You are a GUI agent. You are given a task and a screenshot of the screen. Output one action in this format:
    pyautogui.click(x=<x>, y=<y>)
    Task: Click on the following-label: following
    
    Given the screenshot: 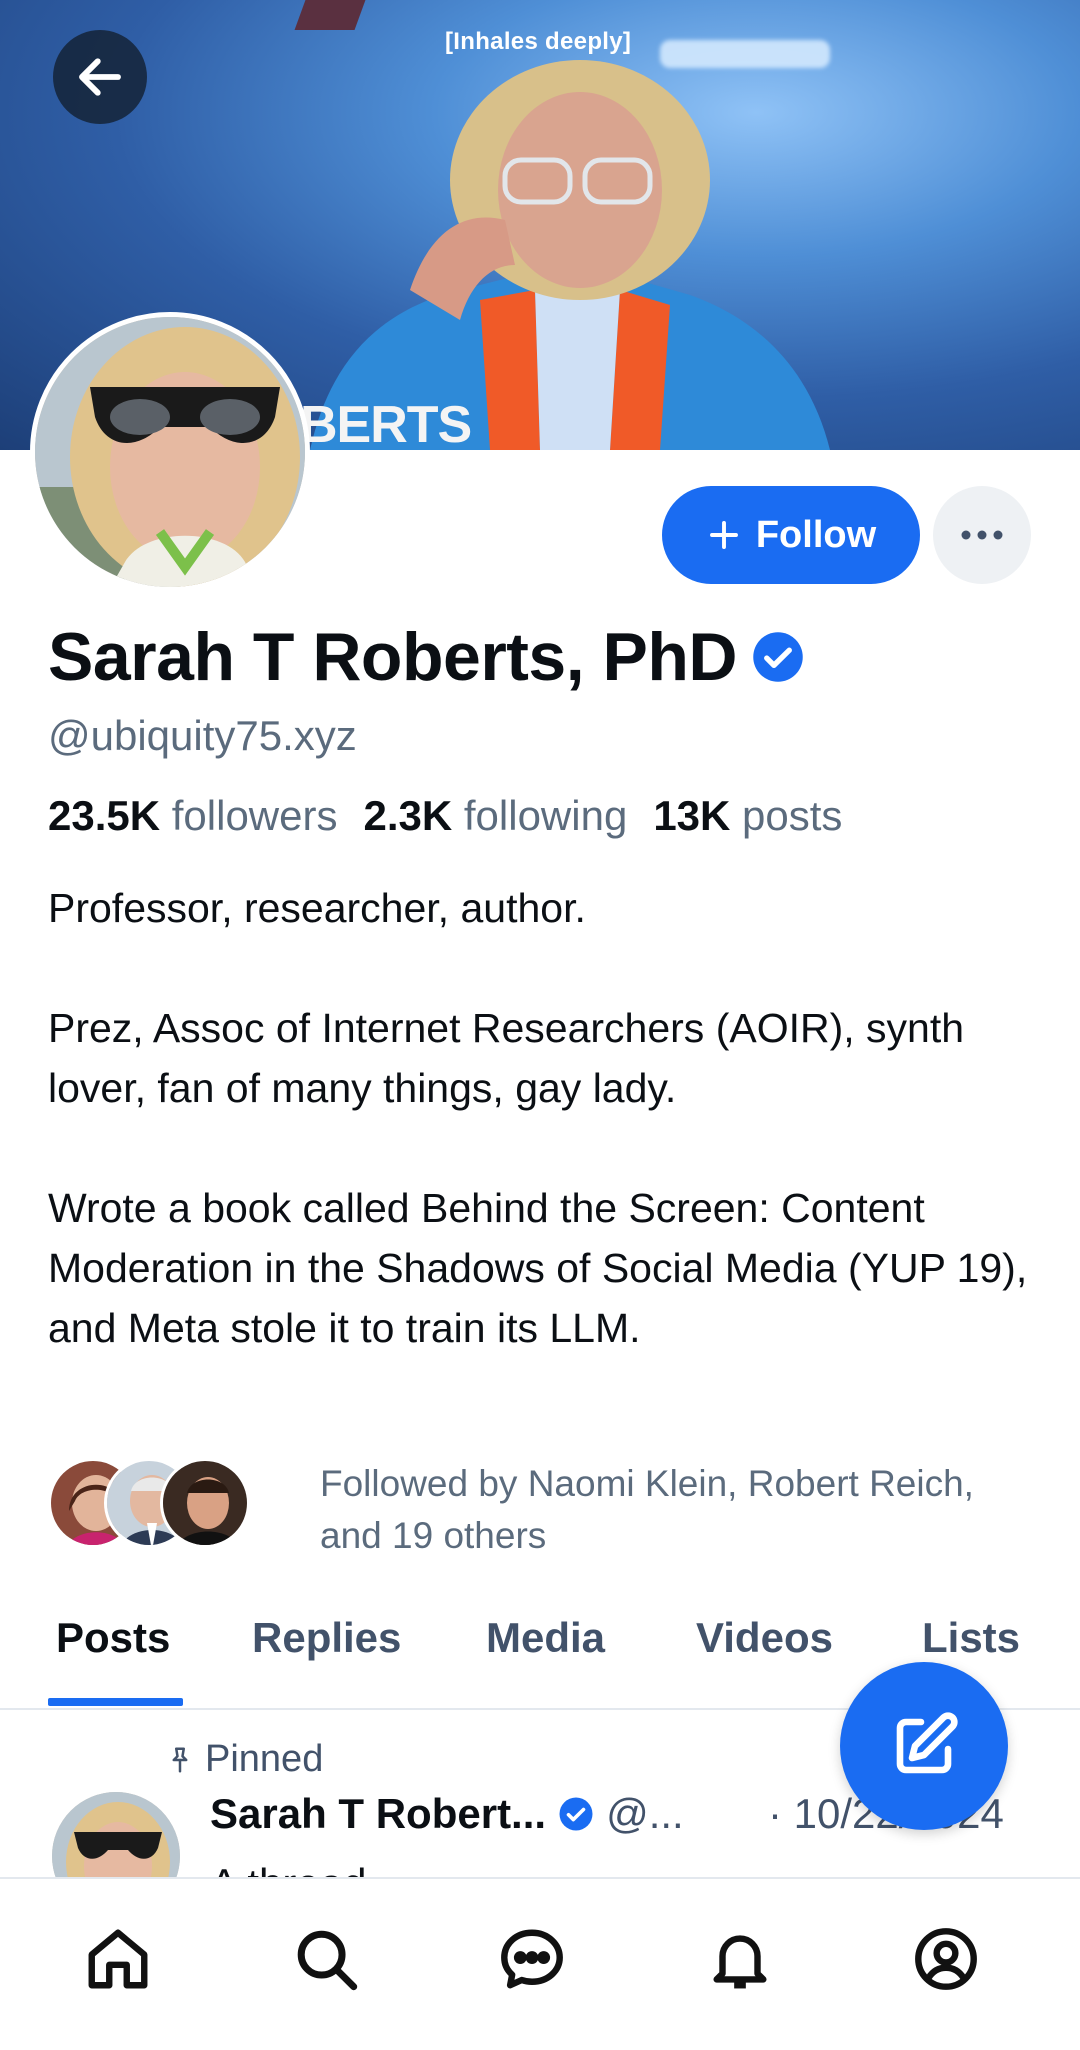 What is the action you would take?
    pyautogui.click(x=545, y=815)
    